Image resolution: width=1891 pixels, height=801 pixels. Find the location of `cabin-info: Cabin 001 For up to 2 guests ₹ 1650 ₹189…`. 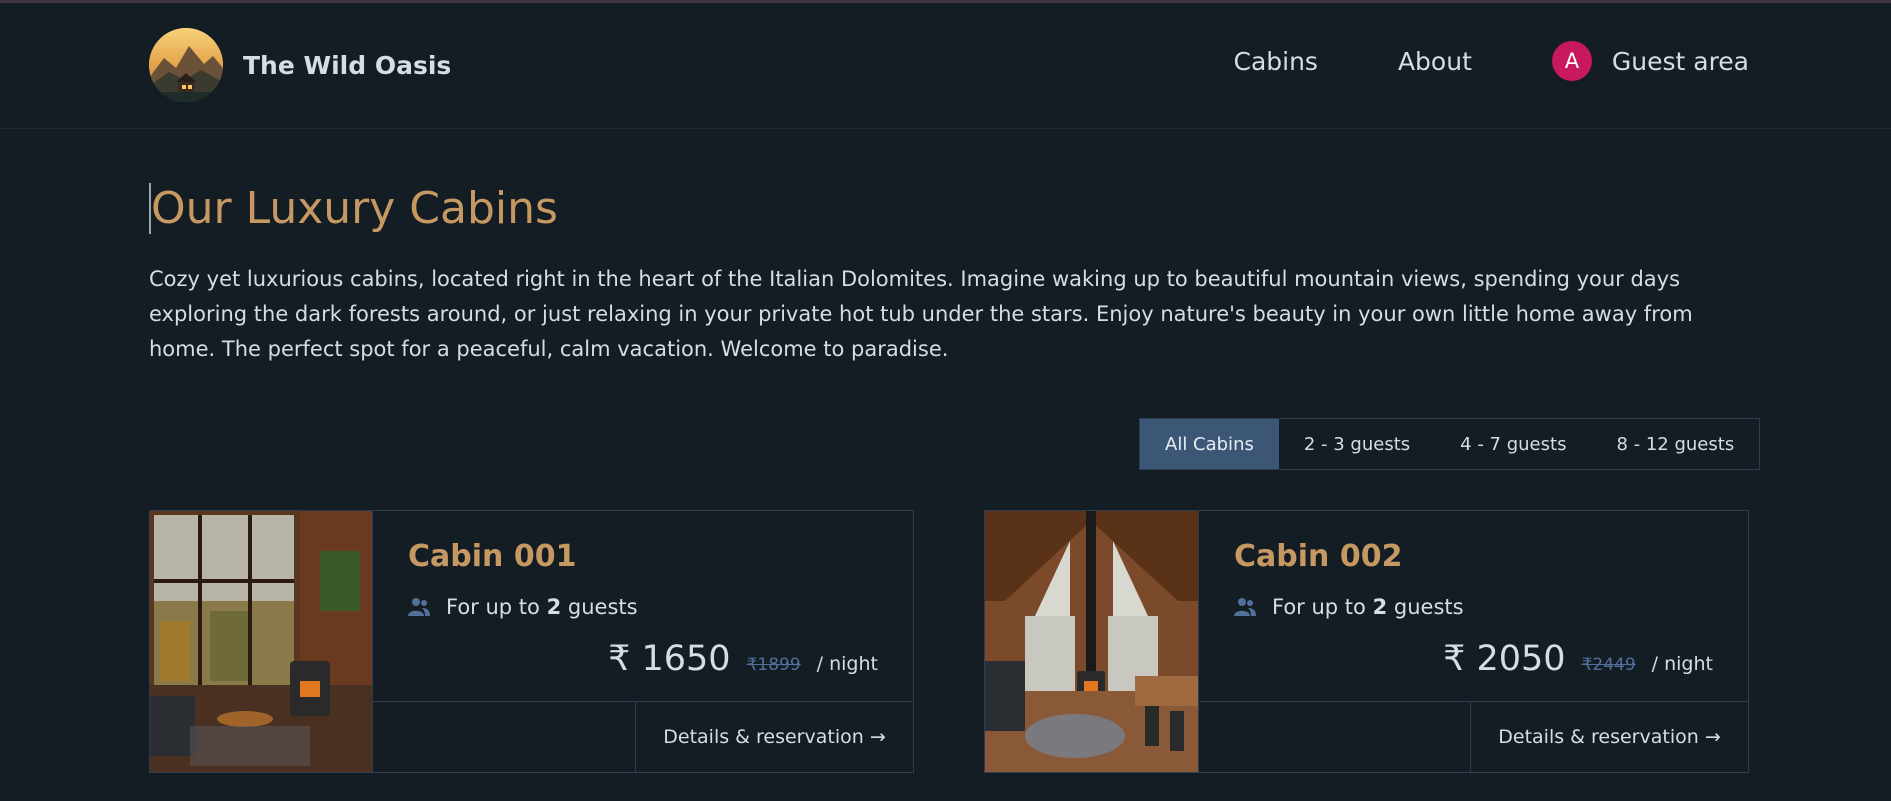

cabin-info: Cabin 001 For up to 2 guests ₹ 1650 ₹189… is located at coordinates (642, 641).